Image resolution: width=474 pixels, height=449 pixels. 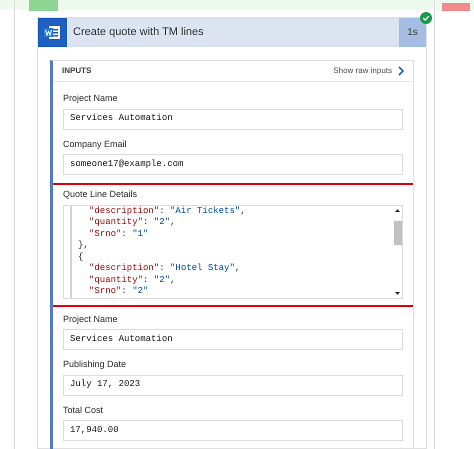 What do you see at coordinates (100, 194) in the screenshot?
I see `field-label: Quote Line Details` at bounding box center [100, 194].